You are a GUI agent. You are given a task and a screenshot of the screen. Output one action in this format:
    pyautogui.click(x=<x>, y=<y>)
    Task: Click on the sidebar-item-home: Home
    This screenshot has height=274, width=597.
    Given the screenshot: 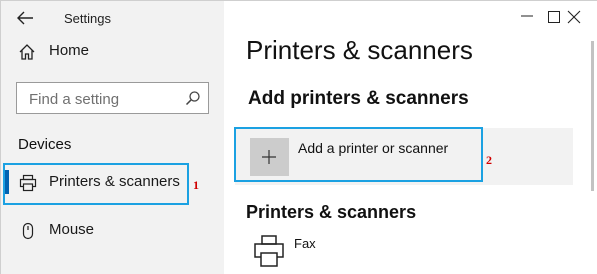 What is the action you would take?
    pyautogui.click(x=112, y=52)
    